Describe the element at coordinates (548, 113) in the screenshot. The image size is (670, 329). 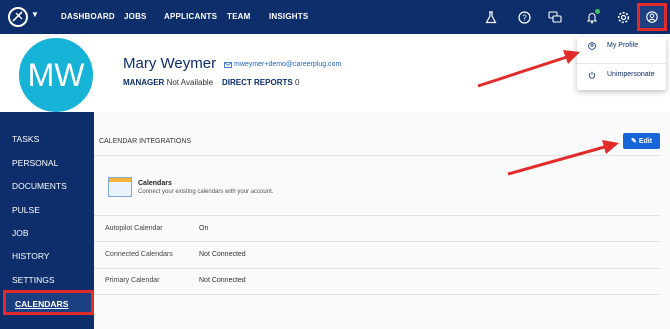
I see `annotation-arrows` at that location.